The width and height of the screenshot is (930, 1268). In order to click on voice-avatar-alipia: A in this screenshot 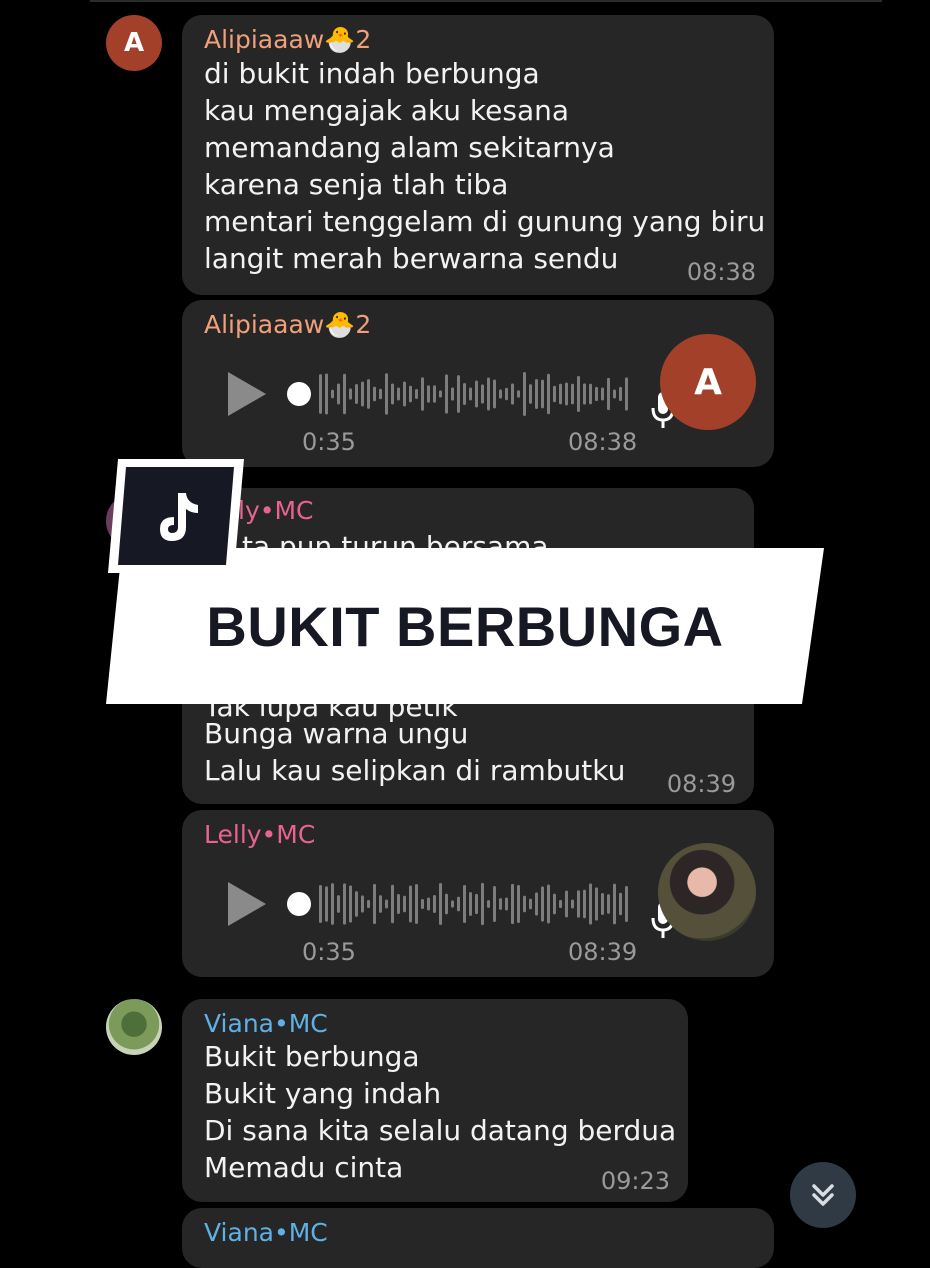, I will do `click(708, 382)`.